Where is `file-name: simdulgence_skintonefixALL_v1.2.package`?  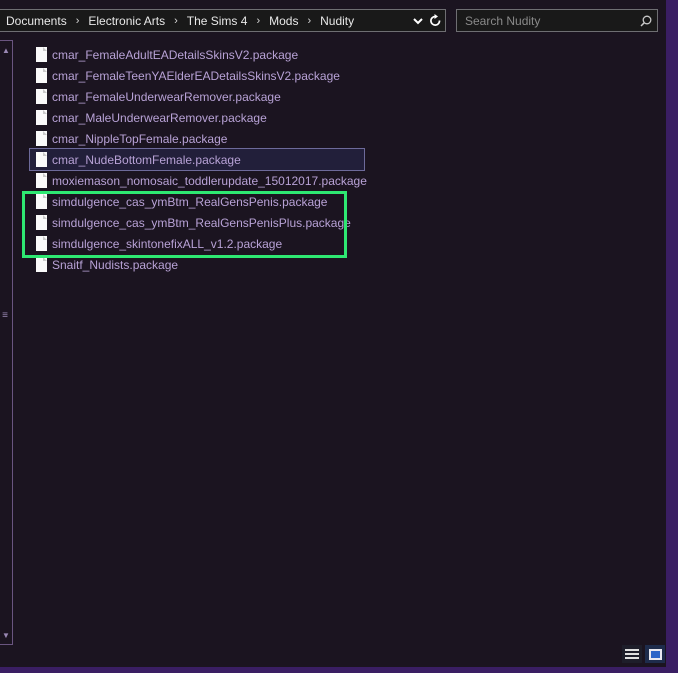
file-name: simdulgence_skintonefixALL_v1.2.package is located at coordinates (167, 243).